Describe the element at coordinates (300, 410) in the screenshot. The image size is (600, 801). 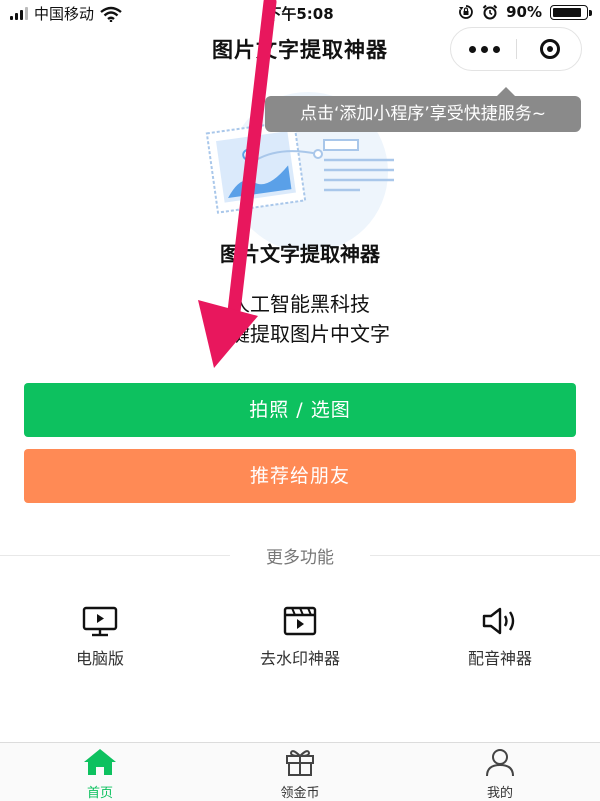
I see `take-photo-button: 拍照 / 选图` at that location.